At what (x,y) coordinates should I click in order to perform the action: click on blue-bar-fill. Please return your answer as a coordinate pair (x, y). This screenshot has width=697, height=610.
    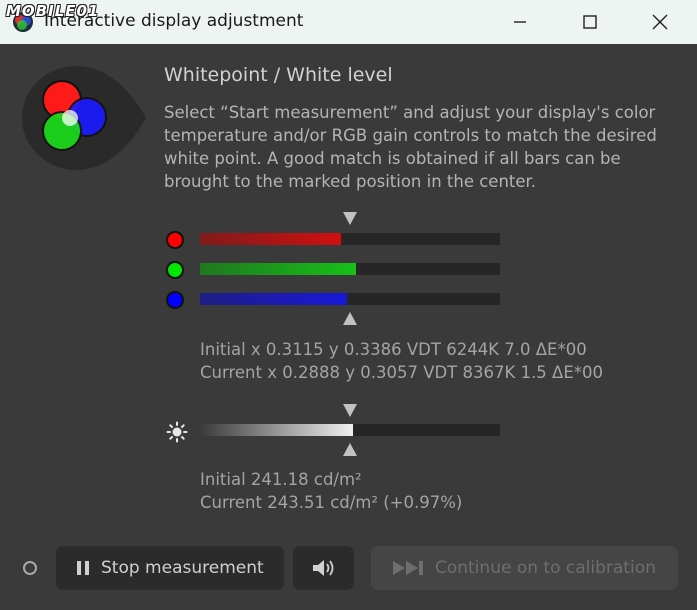
    Looking at the image, I should click on (273, 299).